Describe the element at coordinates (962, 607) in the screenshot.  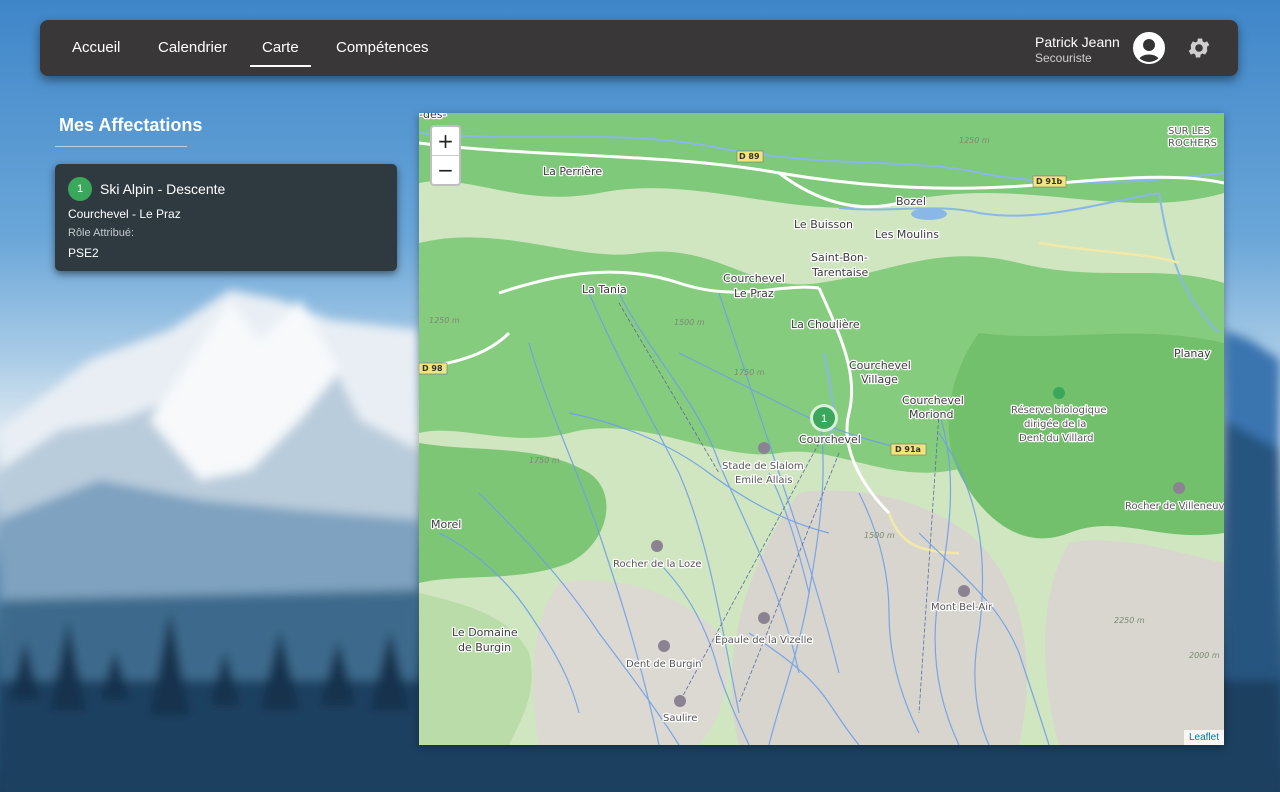
I see `place-label: Mont Bel-Air` at that location.